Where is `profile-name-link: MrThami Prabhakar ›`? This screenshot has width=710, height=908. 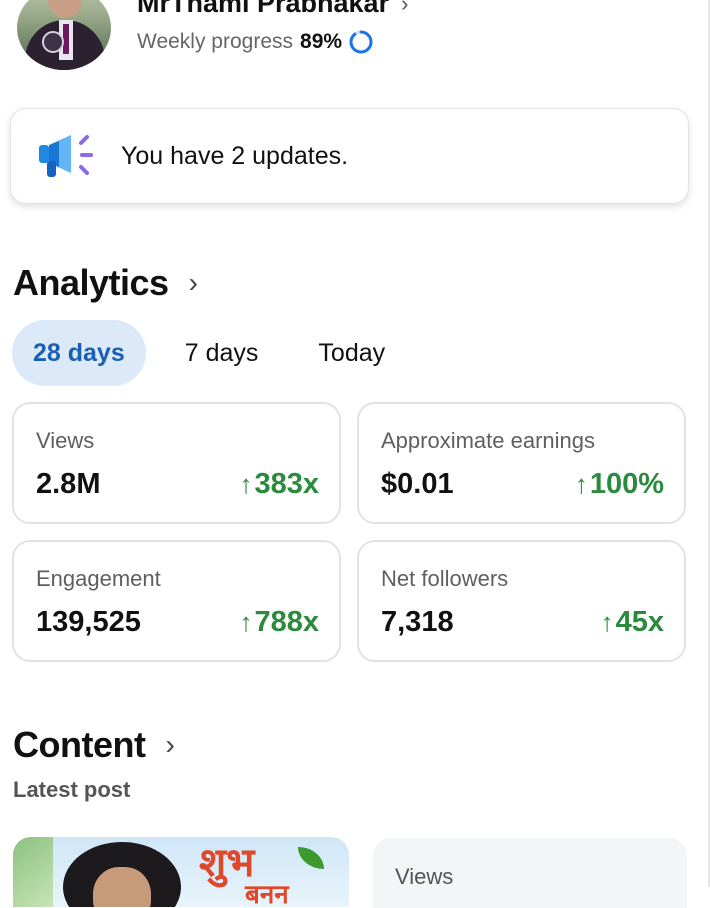
profile-name-link: MrThami Prabhakar › is located at coordinates (272, 9).